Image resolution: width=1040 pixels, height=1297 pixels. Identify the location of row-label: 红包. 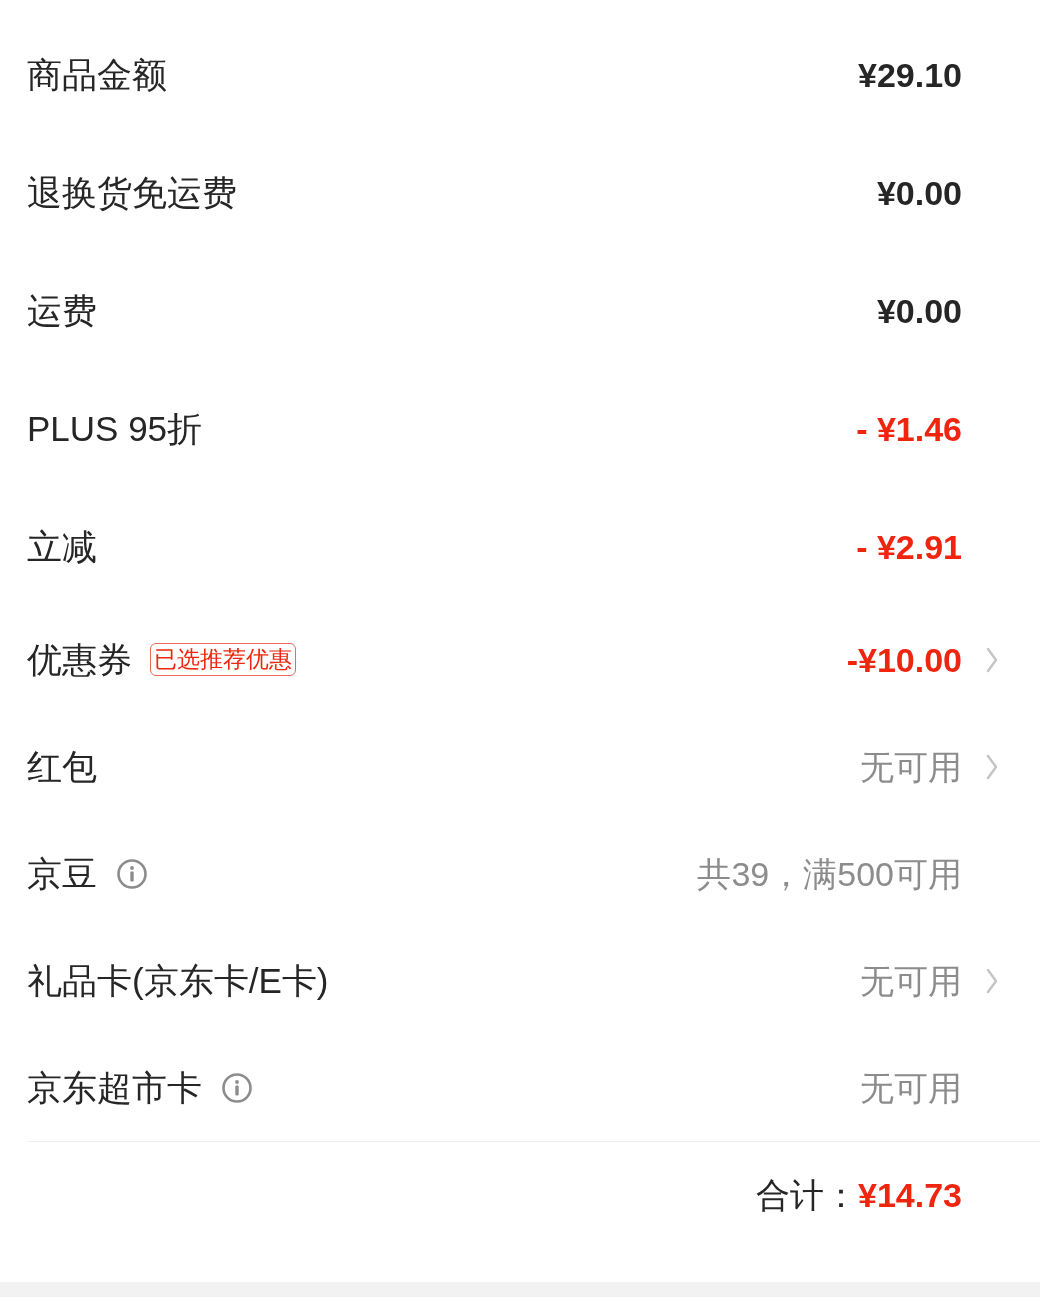
(62, 766).